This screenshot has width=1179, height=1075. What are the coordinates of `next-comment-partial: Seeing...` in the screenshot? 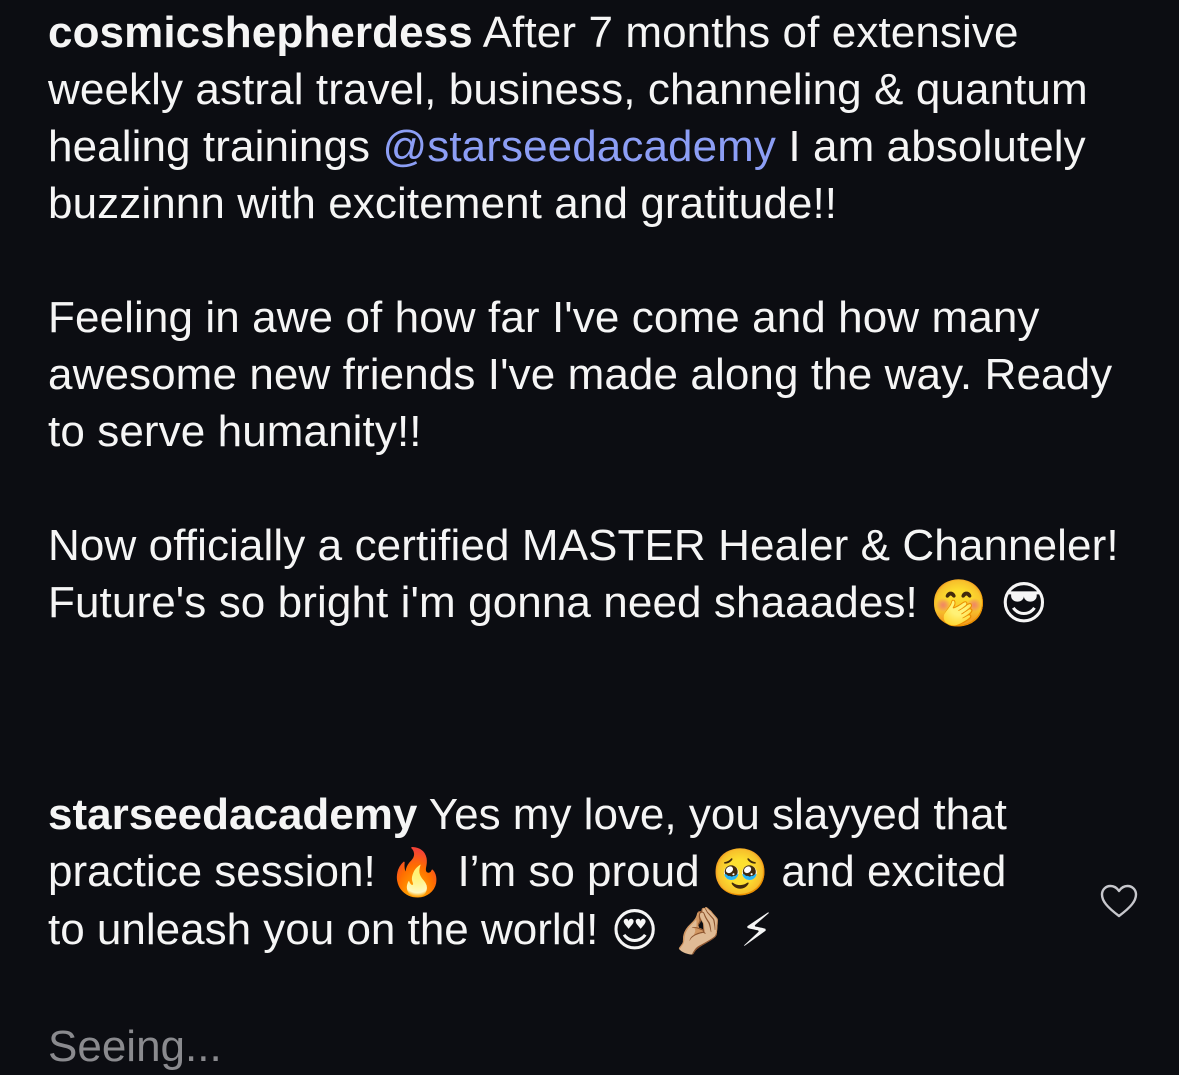 It's located at (135, 1046).